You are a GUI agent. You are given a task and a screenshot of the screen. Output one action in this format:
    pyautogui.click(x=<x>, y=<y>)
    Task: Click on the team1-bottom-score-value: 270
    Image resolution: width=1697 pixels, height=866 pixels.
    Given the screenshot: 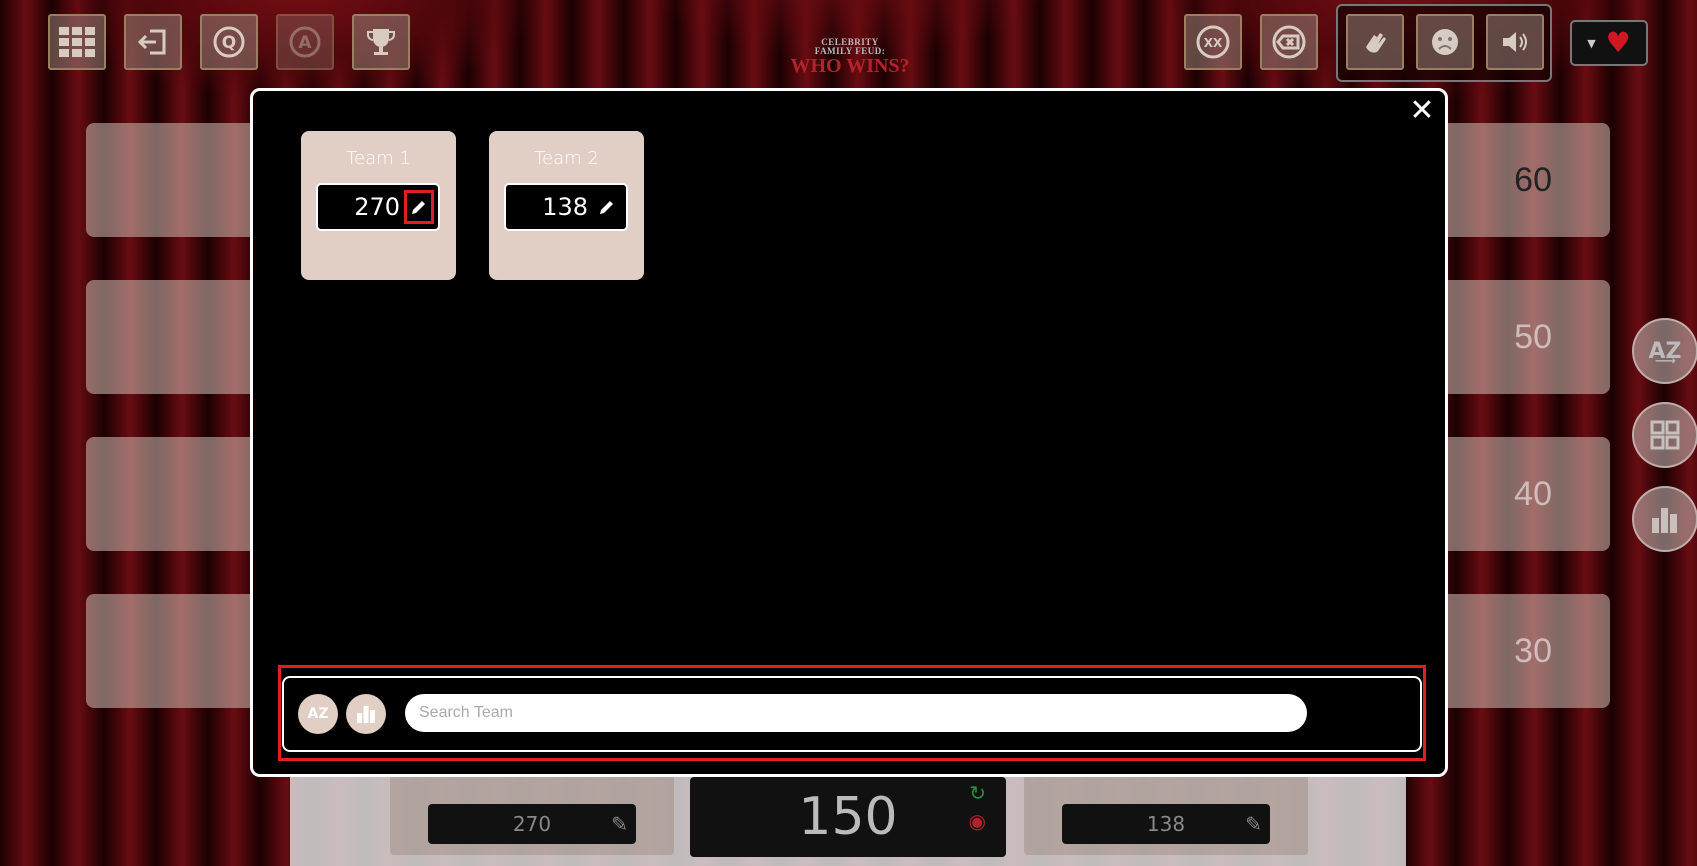 What is the action you would take?
    pyautogui.click(x=532, y=824)
    